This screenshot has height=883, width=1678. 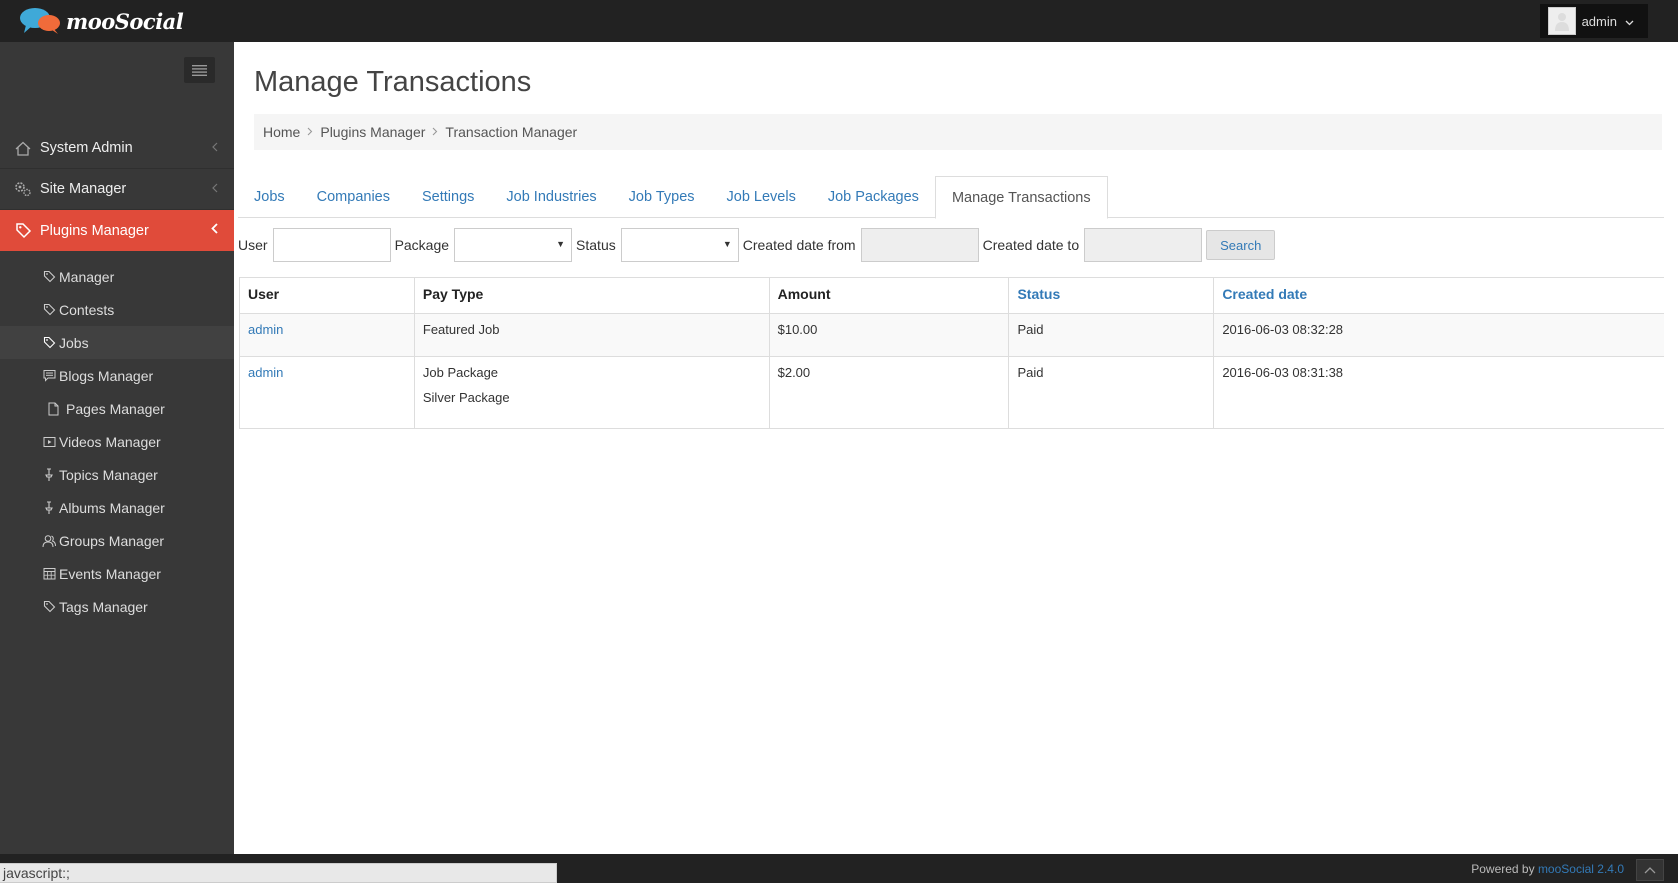 What do you see at coordinates (49, 442) in the screenshot?
I see `video-icon` at bounding box center [49, 442].